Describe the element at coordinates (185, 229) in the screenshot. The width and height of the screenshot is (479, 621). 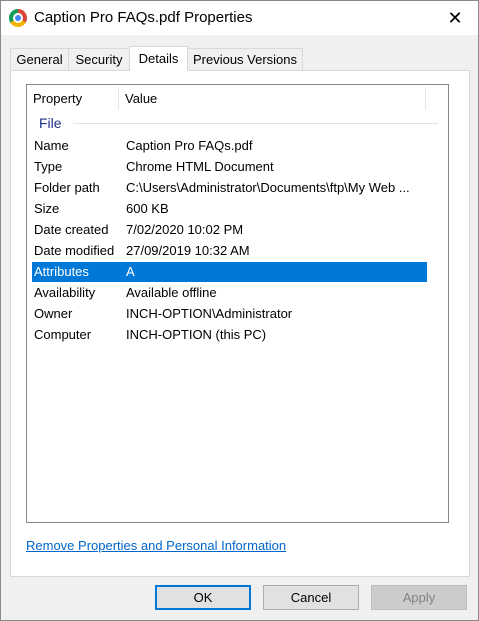
I see `property-value: 7/02/2020 10:02 PM` at that location.